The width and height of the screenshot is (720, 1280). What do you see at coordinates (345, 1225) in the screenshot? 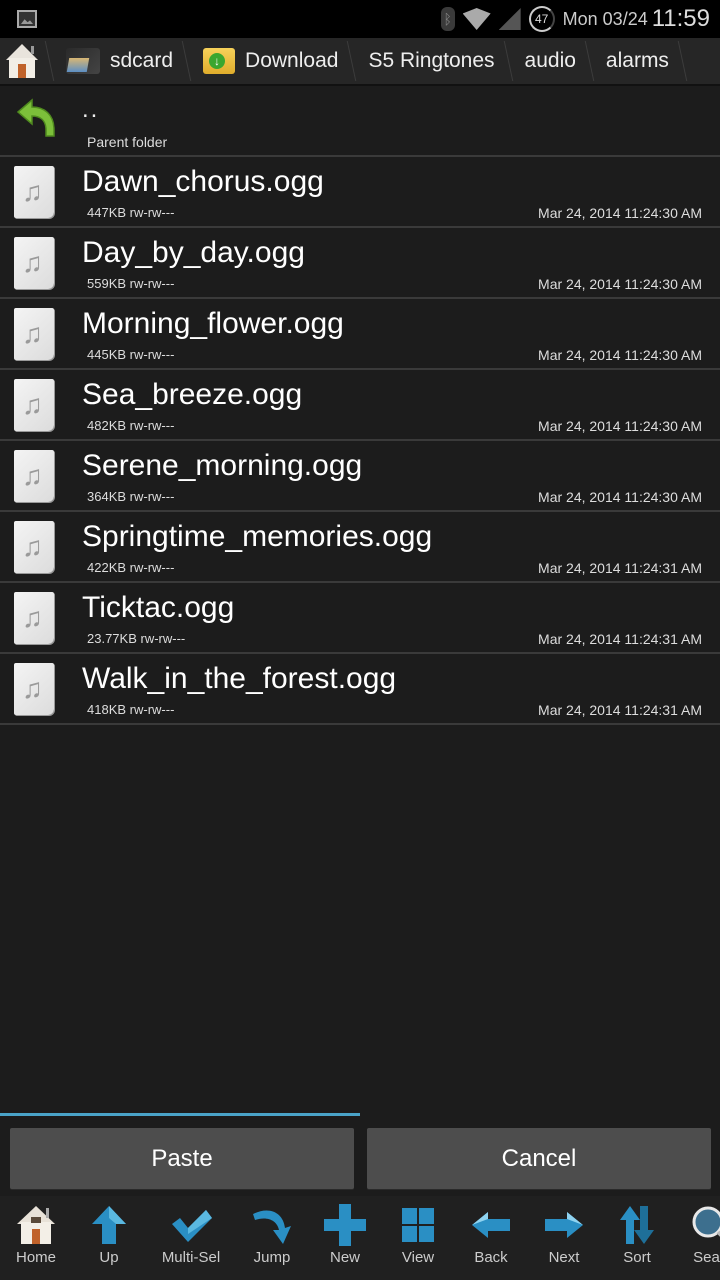
I see `plus-icon` at bounding box center [345, 1225].